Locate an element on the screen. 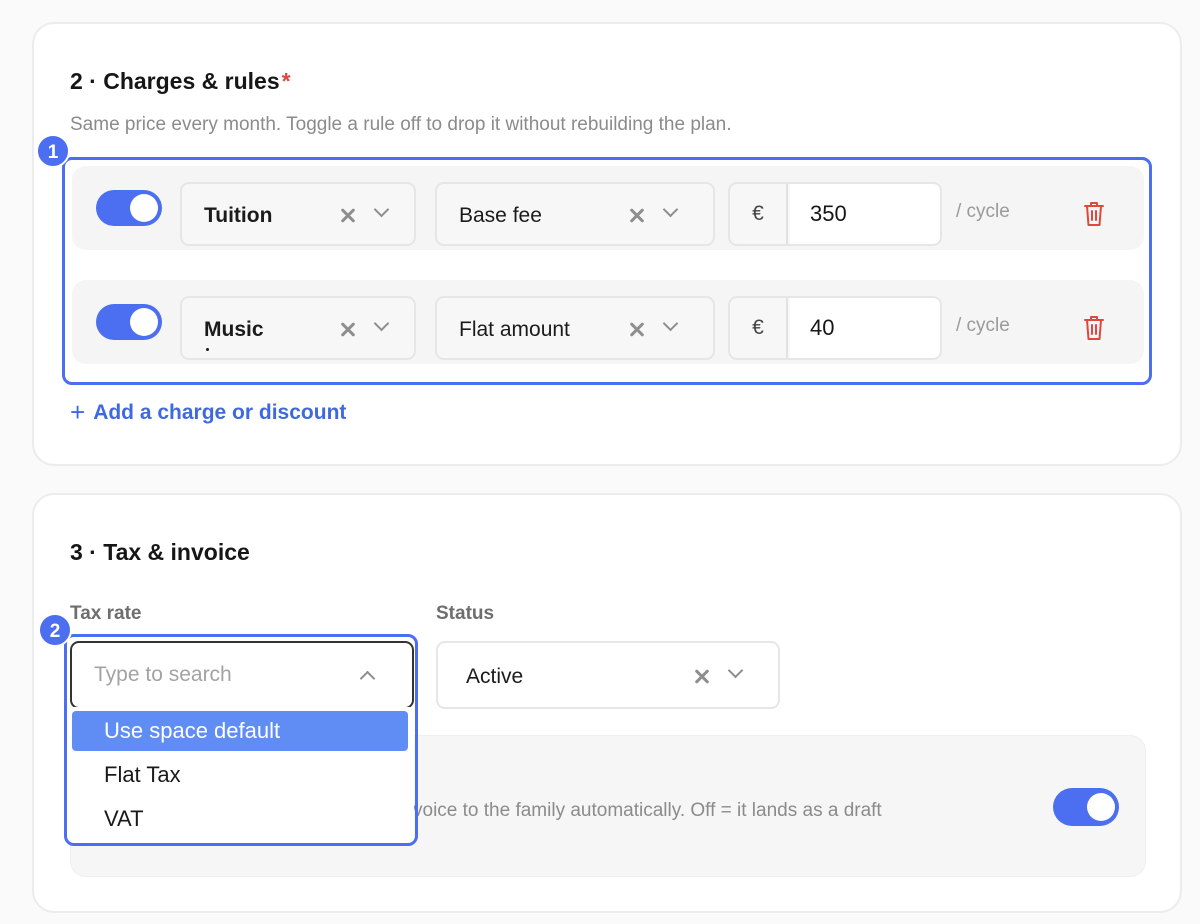  amount-field: € 350 is located at coordinates (835, 214).